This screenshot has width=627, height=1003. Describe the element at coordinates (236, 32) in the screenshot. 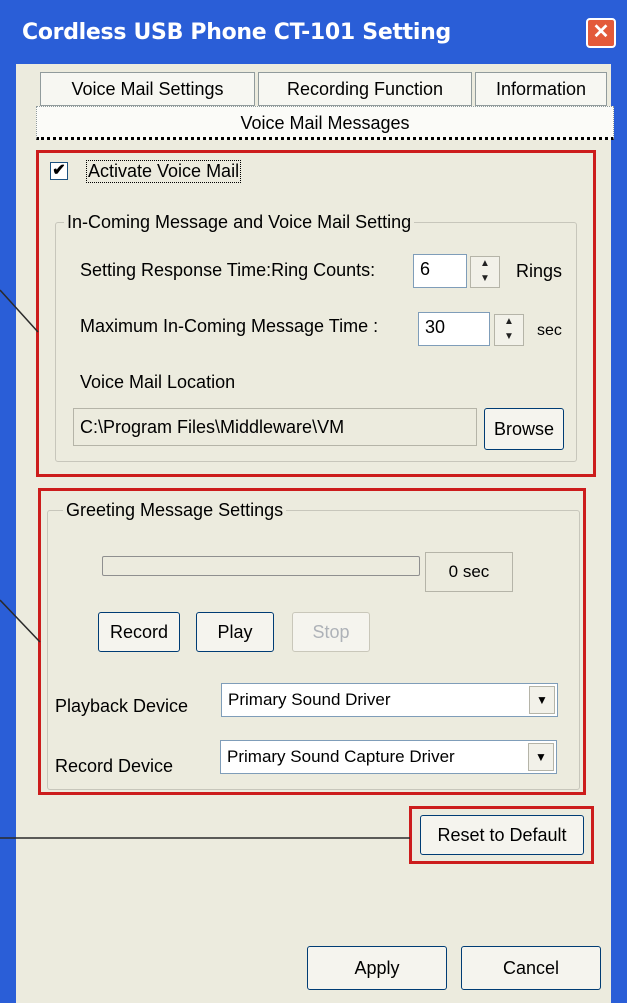

I see `window-title: Cordless USB Phone CT-101 Setting` at that location.